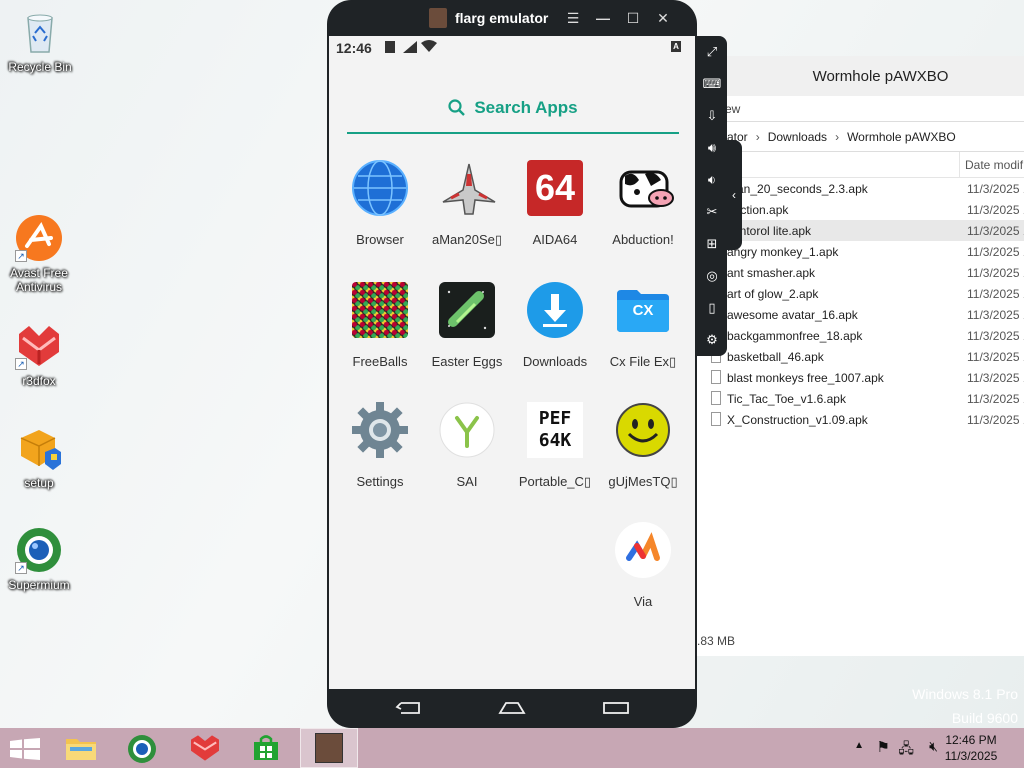 The image size is (1024, 768). I want to click on app-aman20seconds: aMan20Se▯, so click(467, 204).